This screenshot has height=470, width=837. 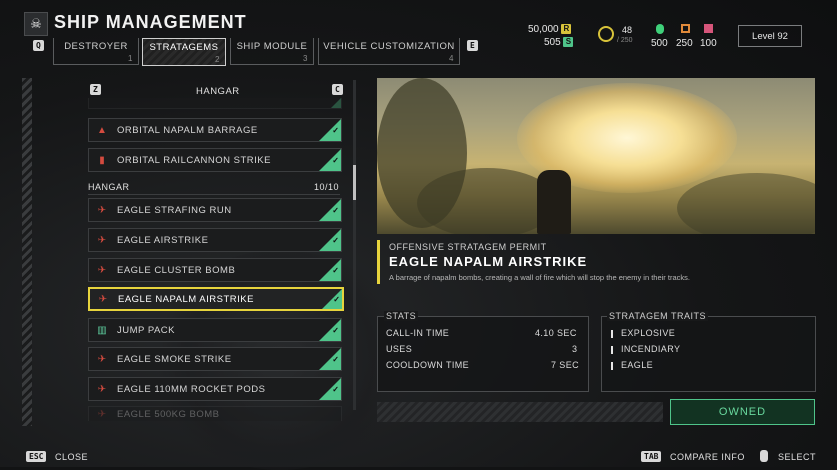 What do you see at coordinates (685, 28) in the screenshot?
I see `rare-sample-icon` at bounding box center [685, 28].